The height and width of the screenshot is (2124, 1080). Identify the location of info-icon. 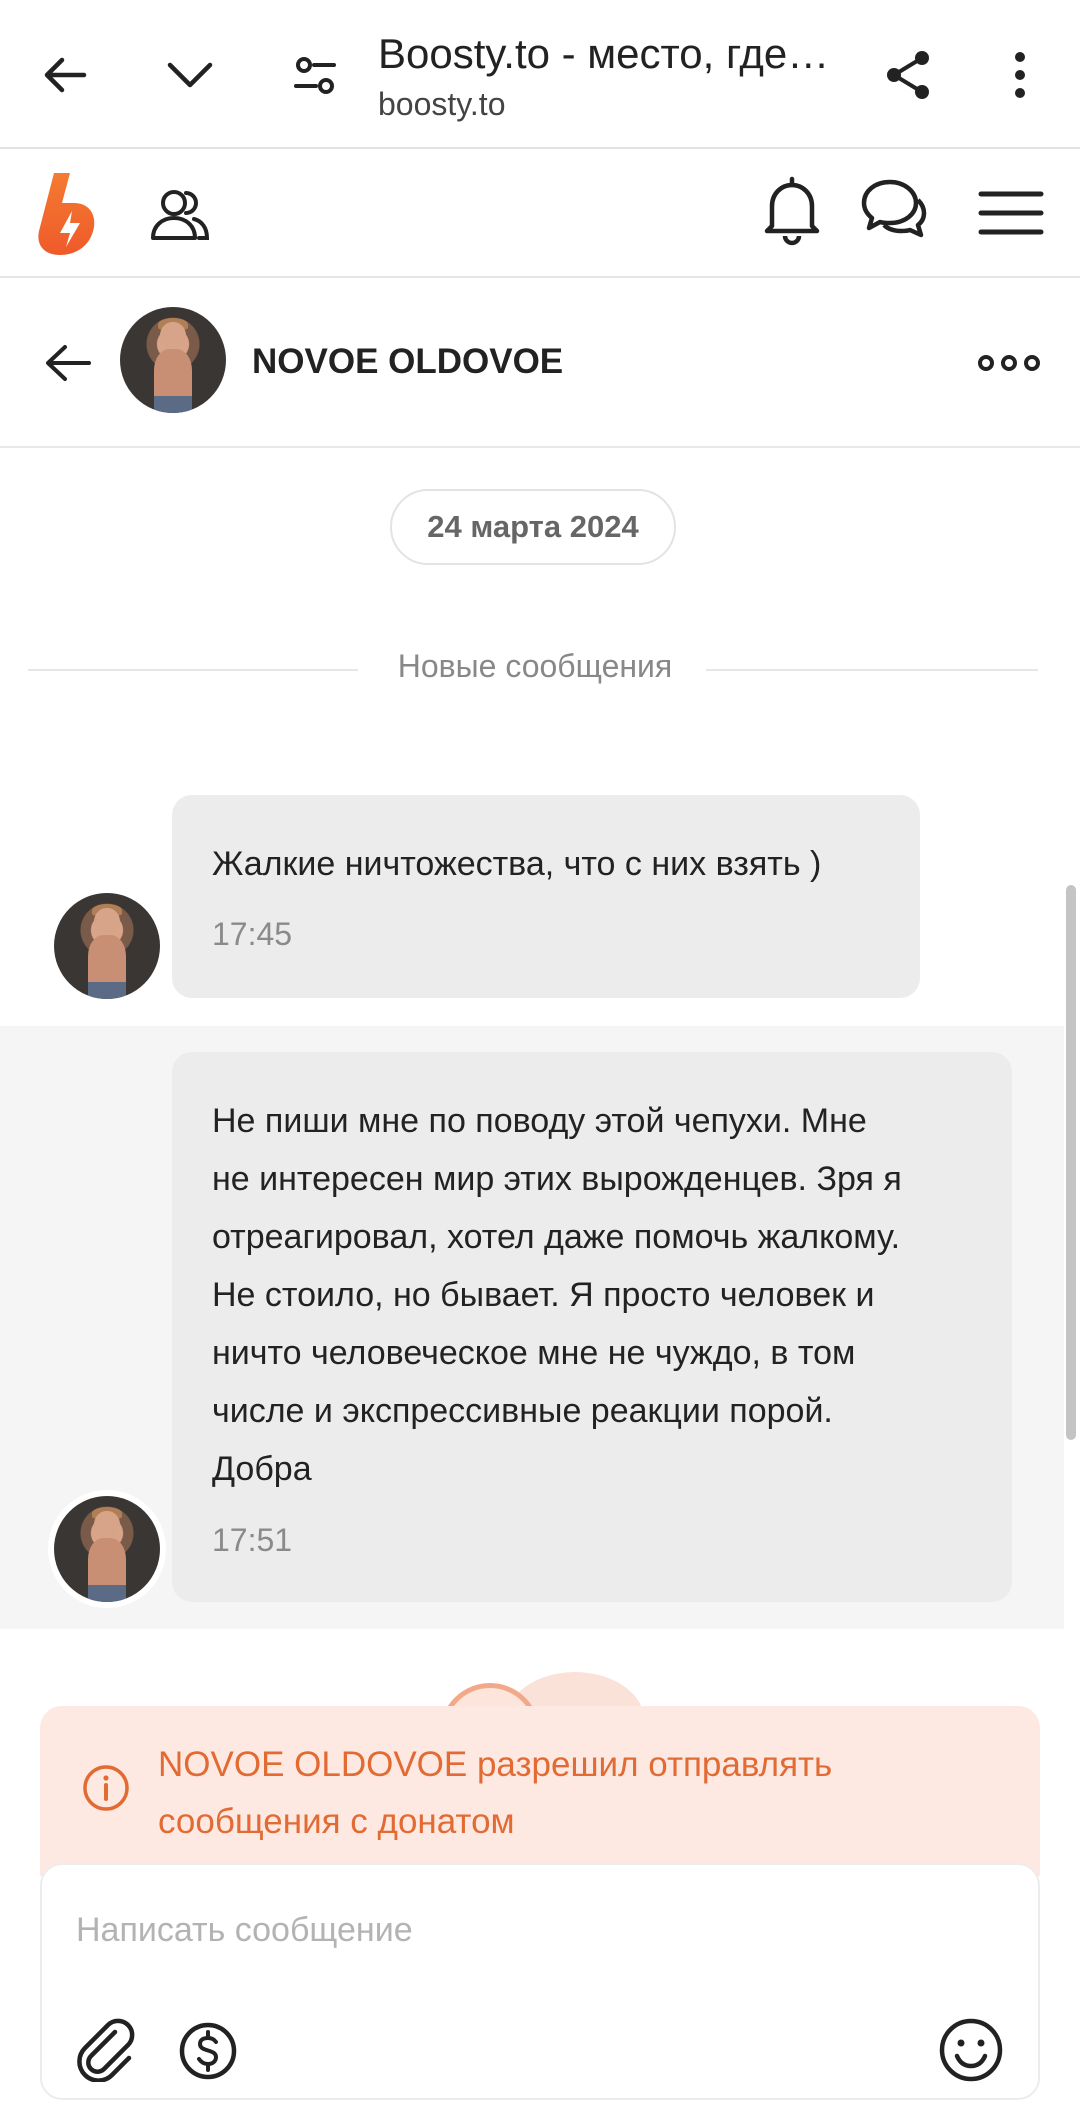
(106, 1788).